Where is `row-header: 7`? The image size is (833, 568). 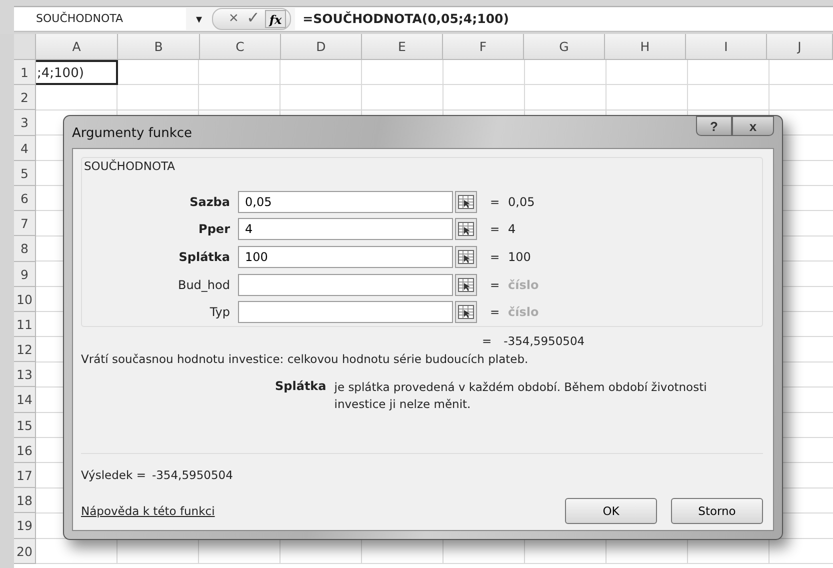
row-header: 7 is located at coordinates (25, 223).